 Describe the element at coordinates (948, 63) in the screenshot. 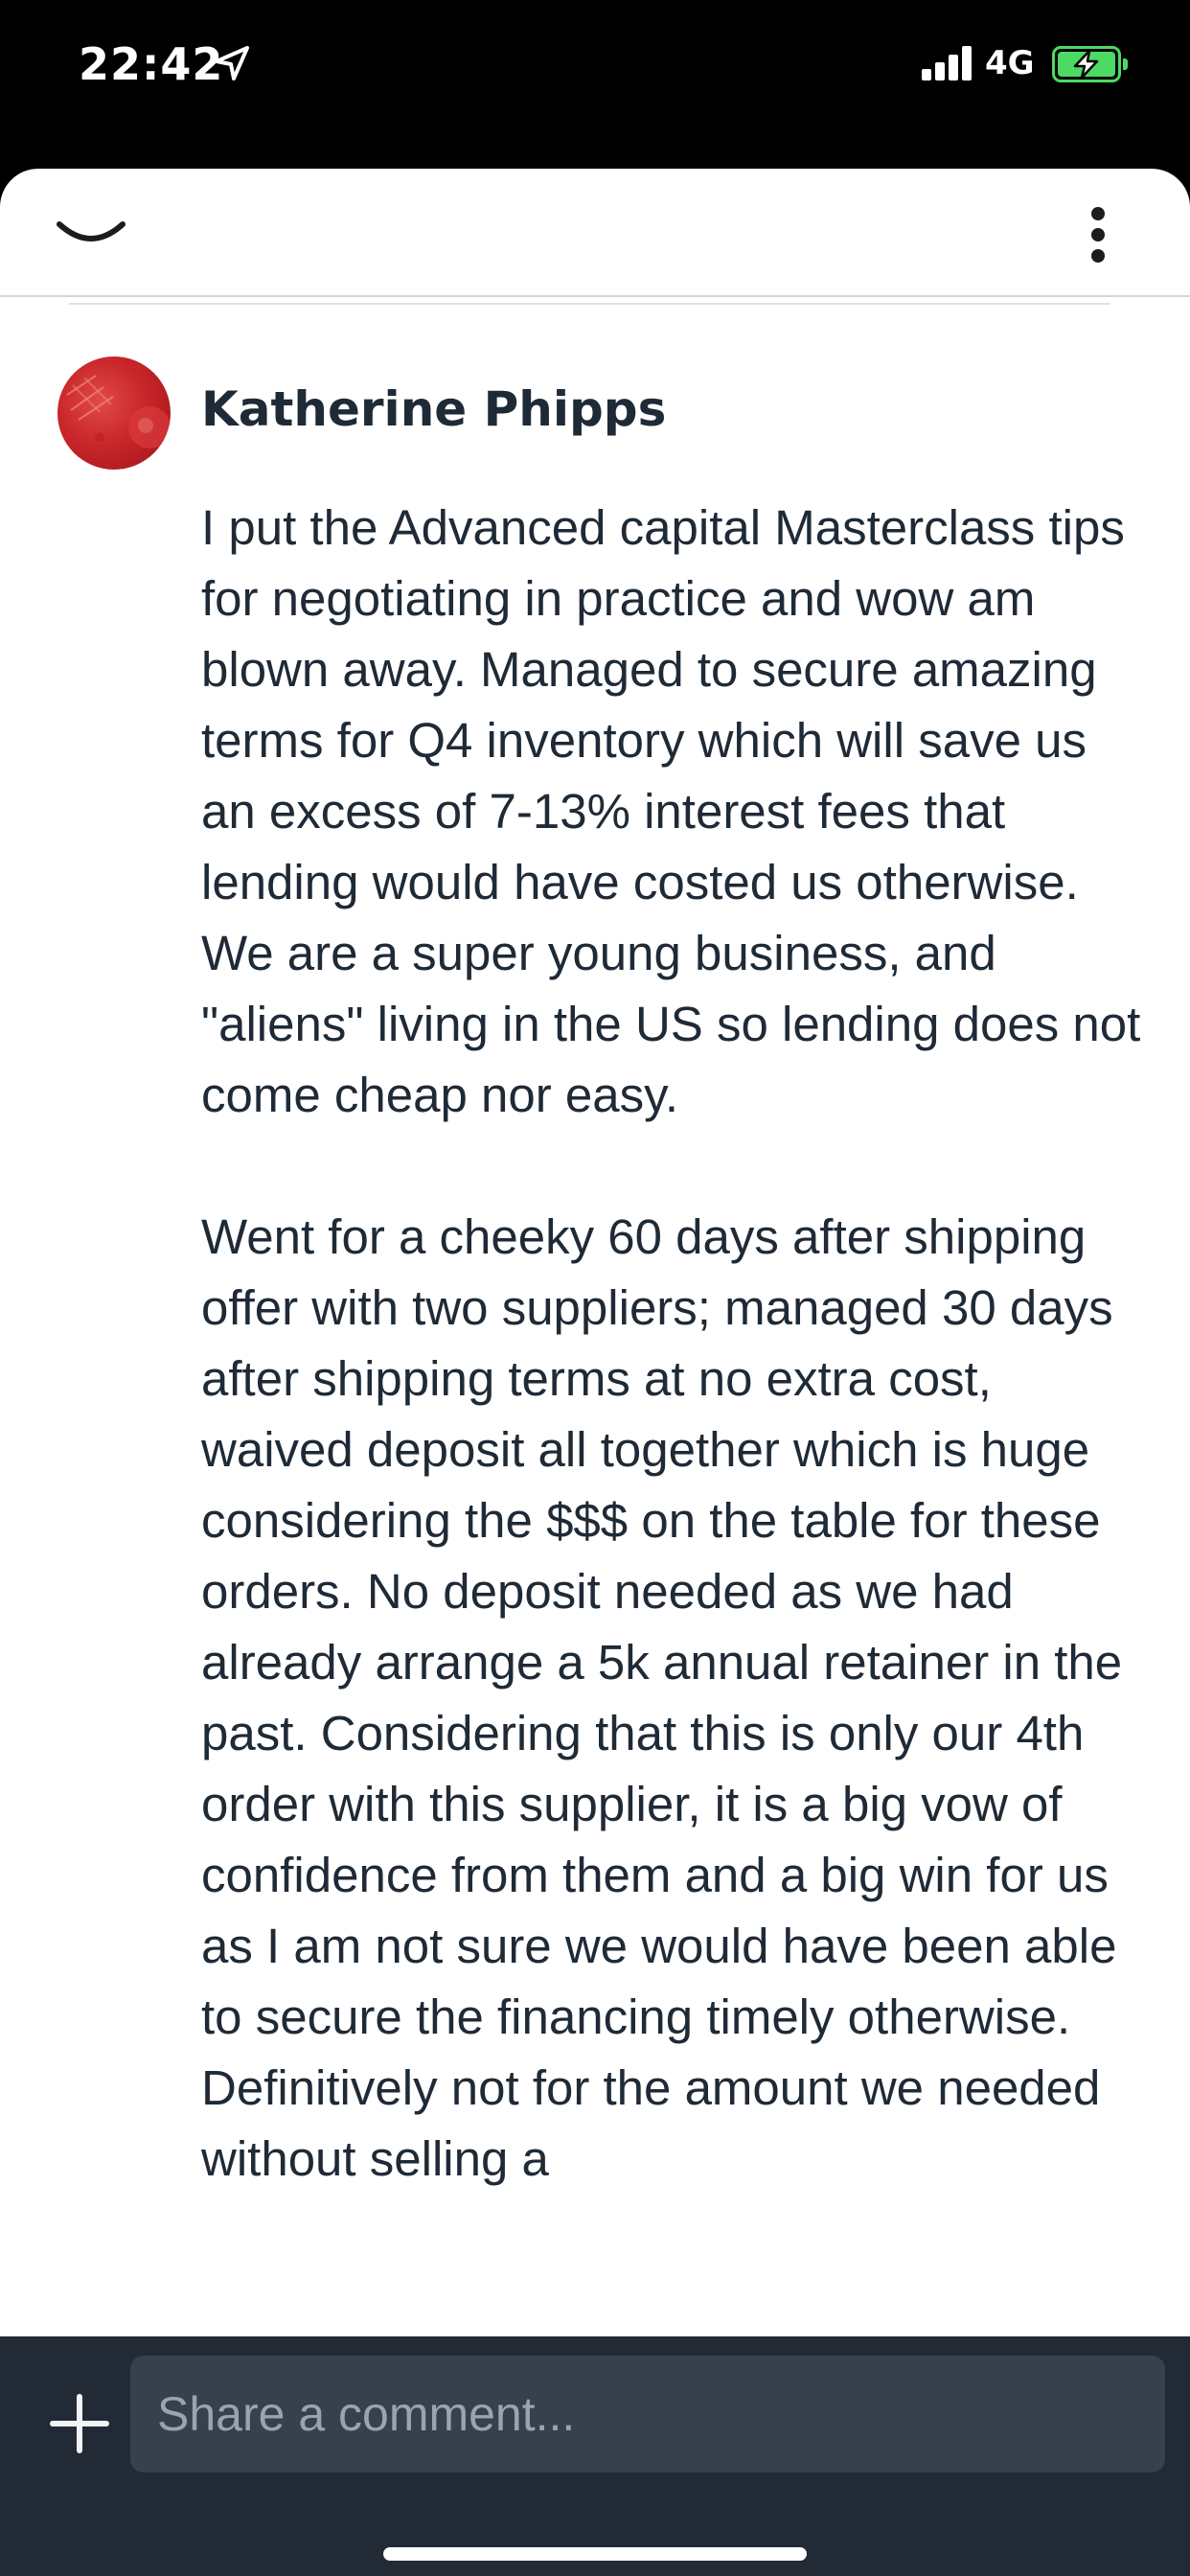

I see `signal-bars-icon` at that location.